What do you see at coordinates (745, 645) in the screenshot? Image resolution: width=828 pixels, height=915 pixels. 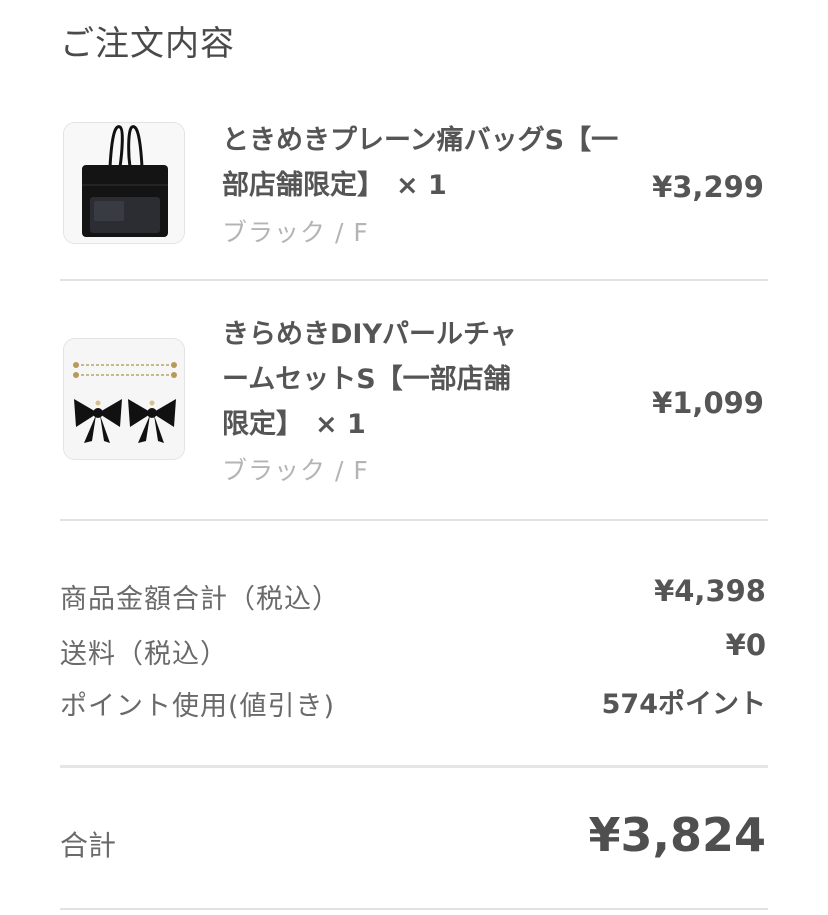 I see `shipping-value: ¥0` at bounding box center [745, 645].